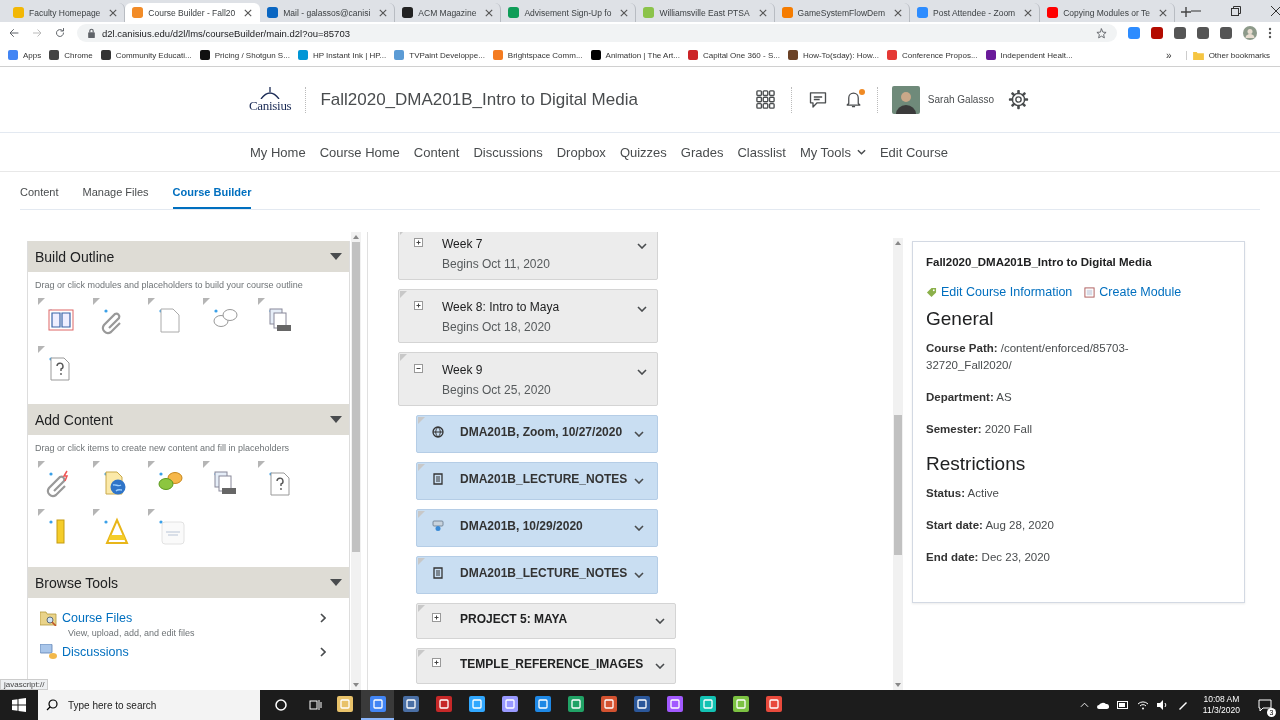 The height and width of the screenshot is (720, 1280). I want to click on collapse-icon, so click(418, 368).